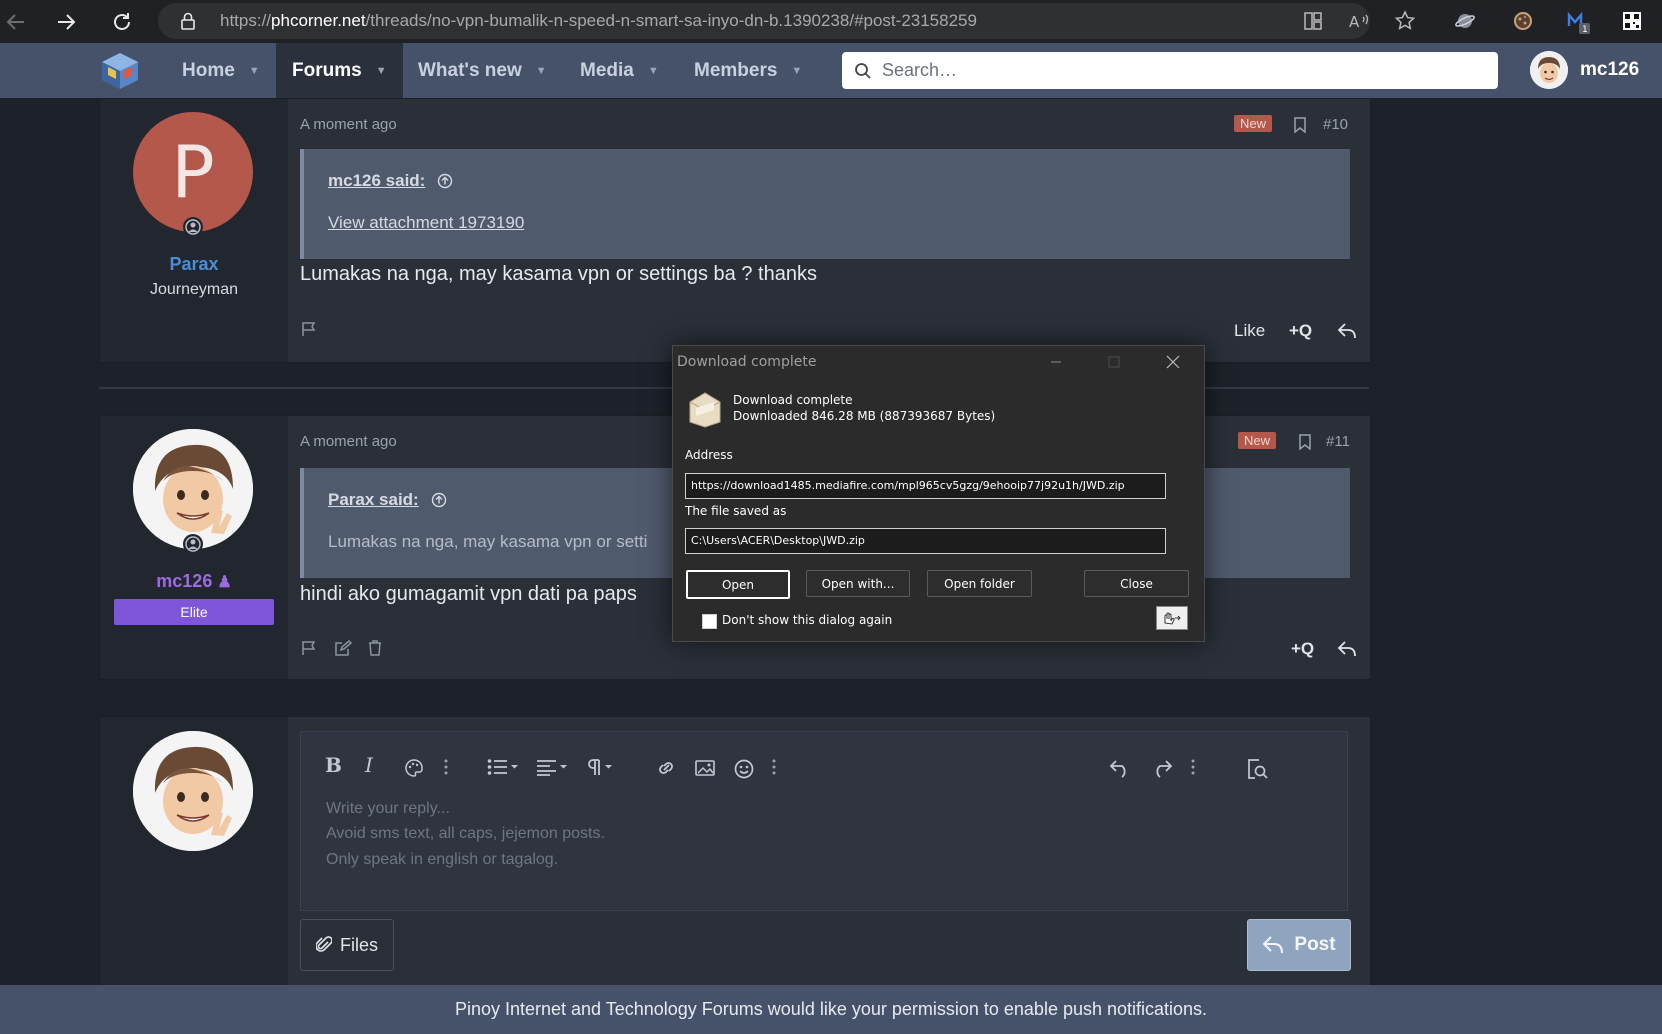 The image size is (1662, 1034). I want to click on refresh-icon, so click(122, 22).